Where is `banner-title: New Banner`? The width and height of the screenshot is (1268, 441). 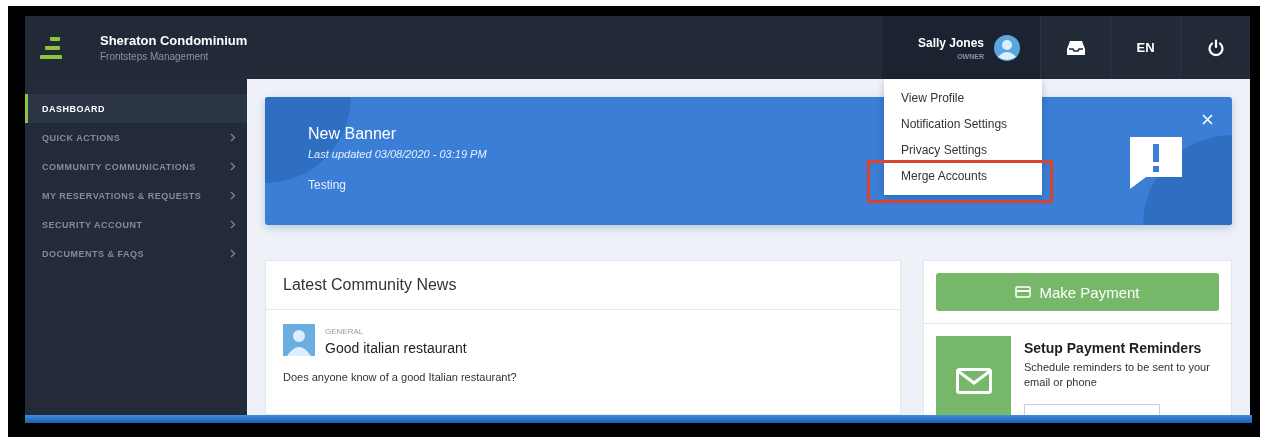
banner-title: New Banner is located at coordinates (353, 134).